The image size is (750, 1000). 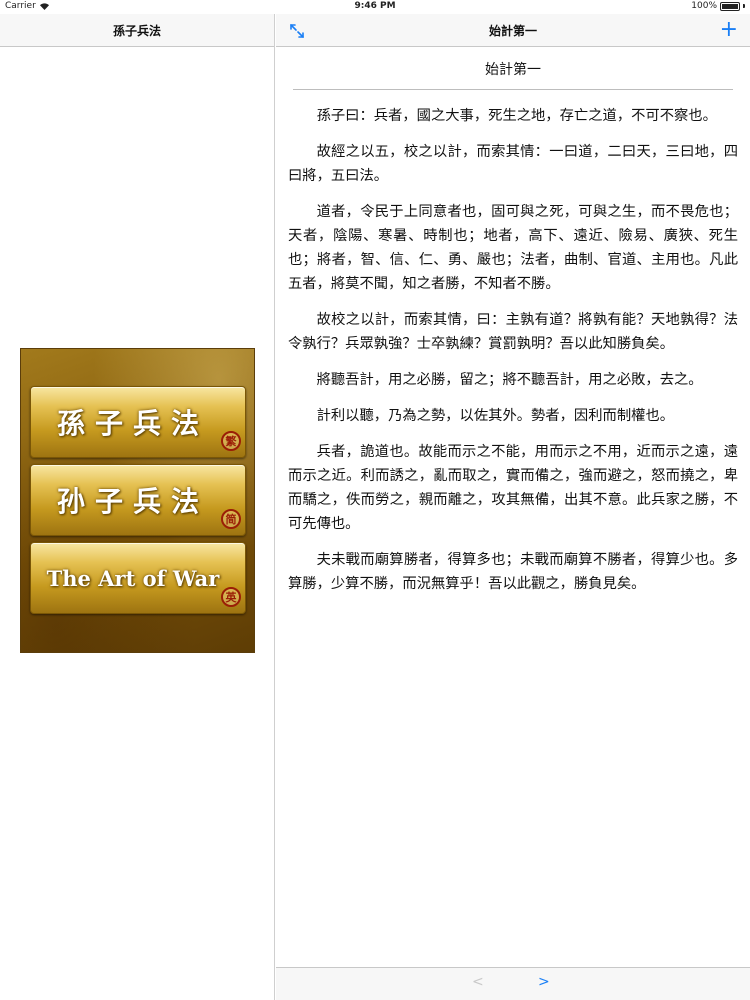 I want to click on battery-fill, so click(x=730, y=6).